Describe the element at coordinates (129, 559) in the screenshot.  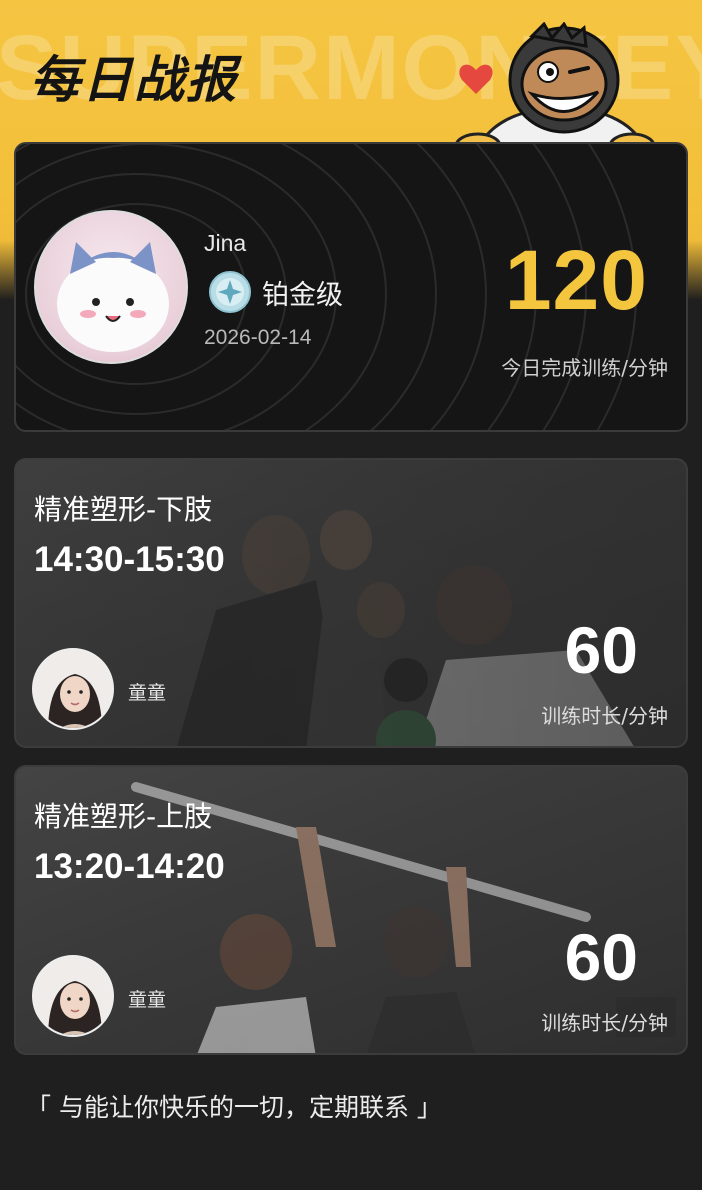
I see `class-time: 14:30-15:30` at that location.